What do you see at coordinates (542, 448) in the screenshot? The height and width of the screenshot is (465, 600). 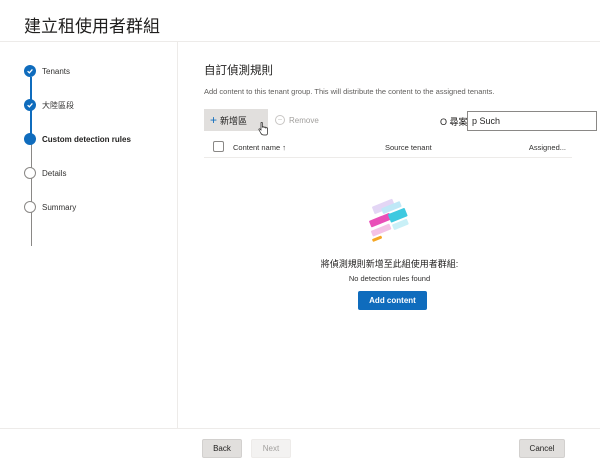 I see `cancel-button: Cancel` at bounding box center [542, 448].